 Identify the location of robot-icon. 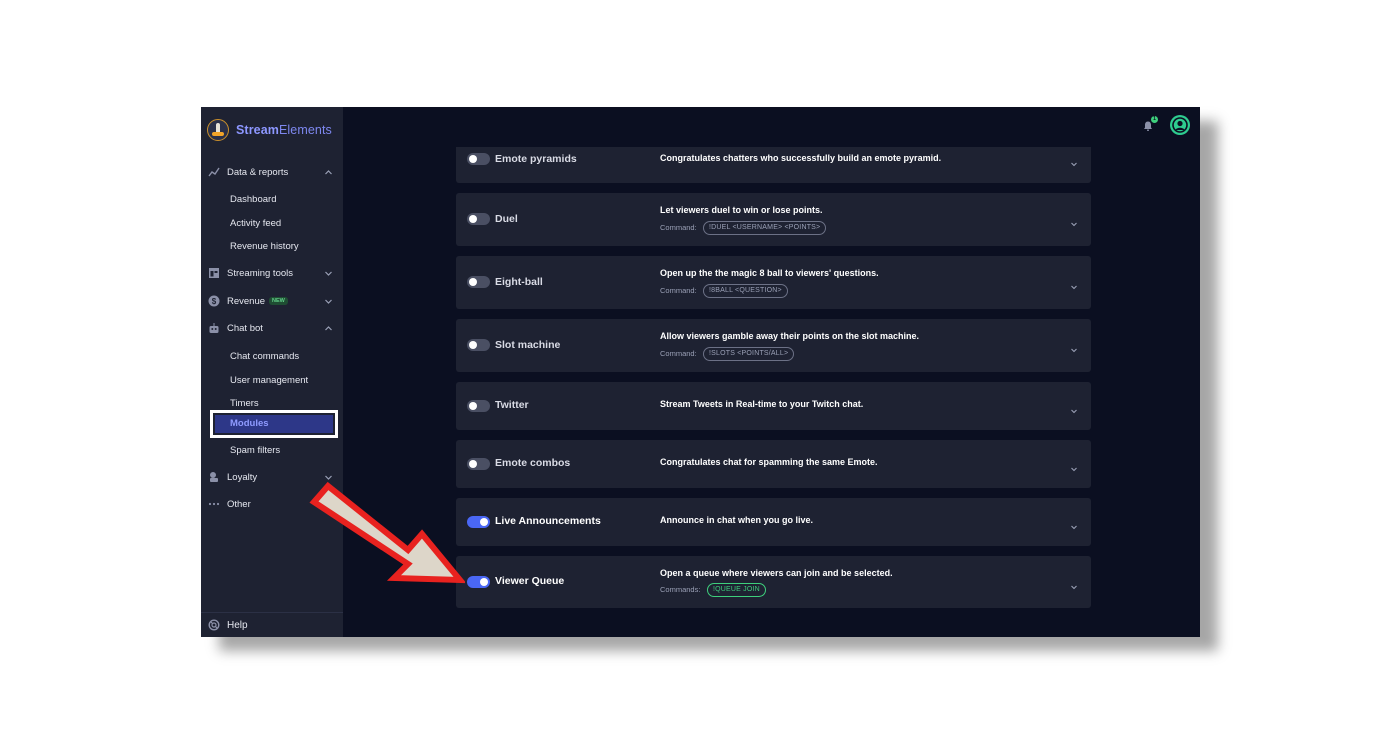
(214, 328).